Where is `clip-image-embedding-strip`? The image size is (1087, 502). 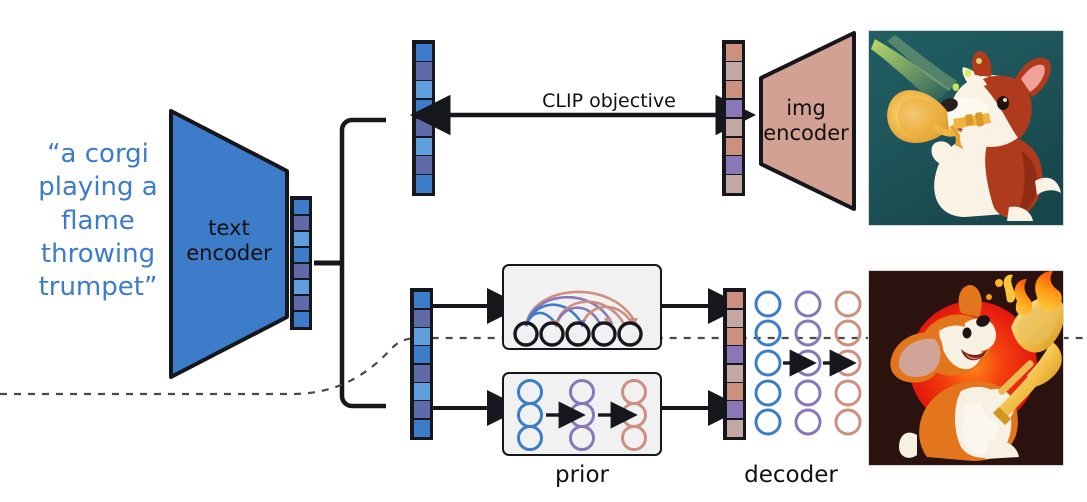 clip-image-embedding-strip is located at coordinates (733, 118).